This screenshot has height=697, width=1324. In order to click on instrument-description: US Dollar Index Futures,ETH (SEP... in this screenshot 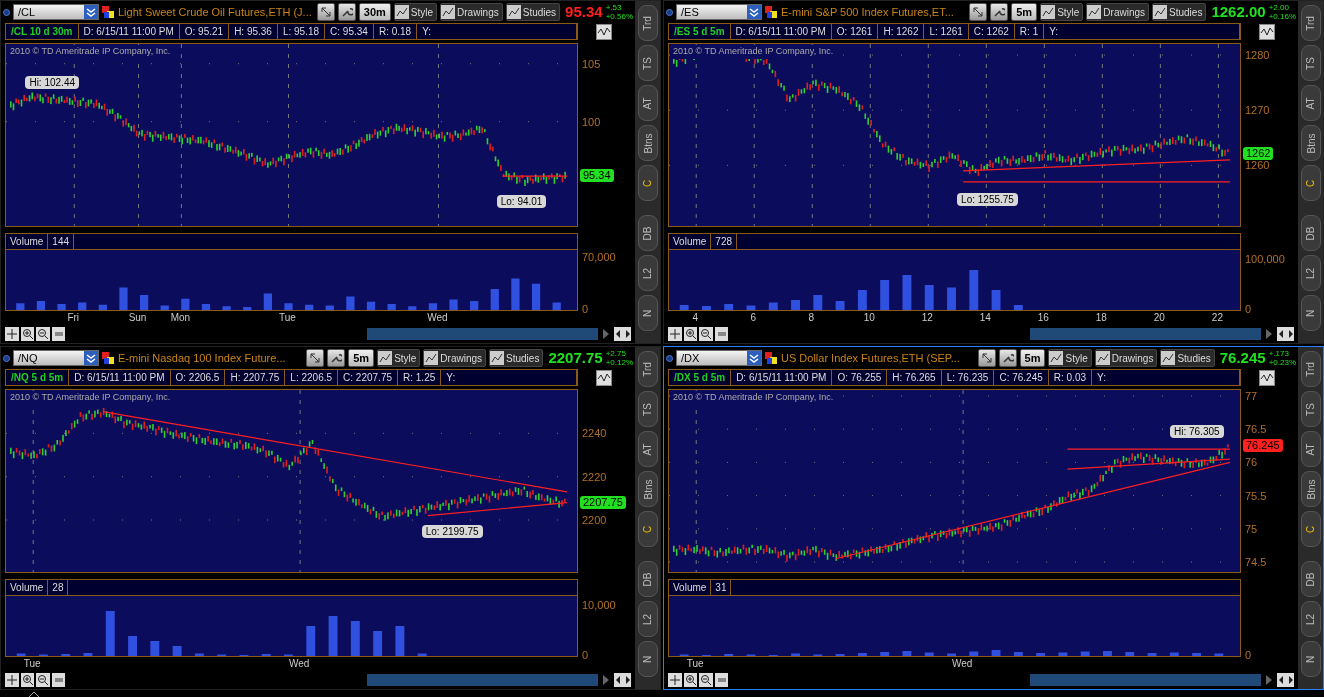, I will do `click(871, 358)`.